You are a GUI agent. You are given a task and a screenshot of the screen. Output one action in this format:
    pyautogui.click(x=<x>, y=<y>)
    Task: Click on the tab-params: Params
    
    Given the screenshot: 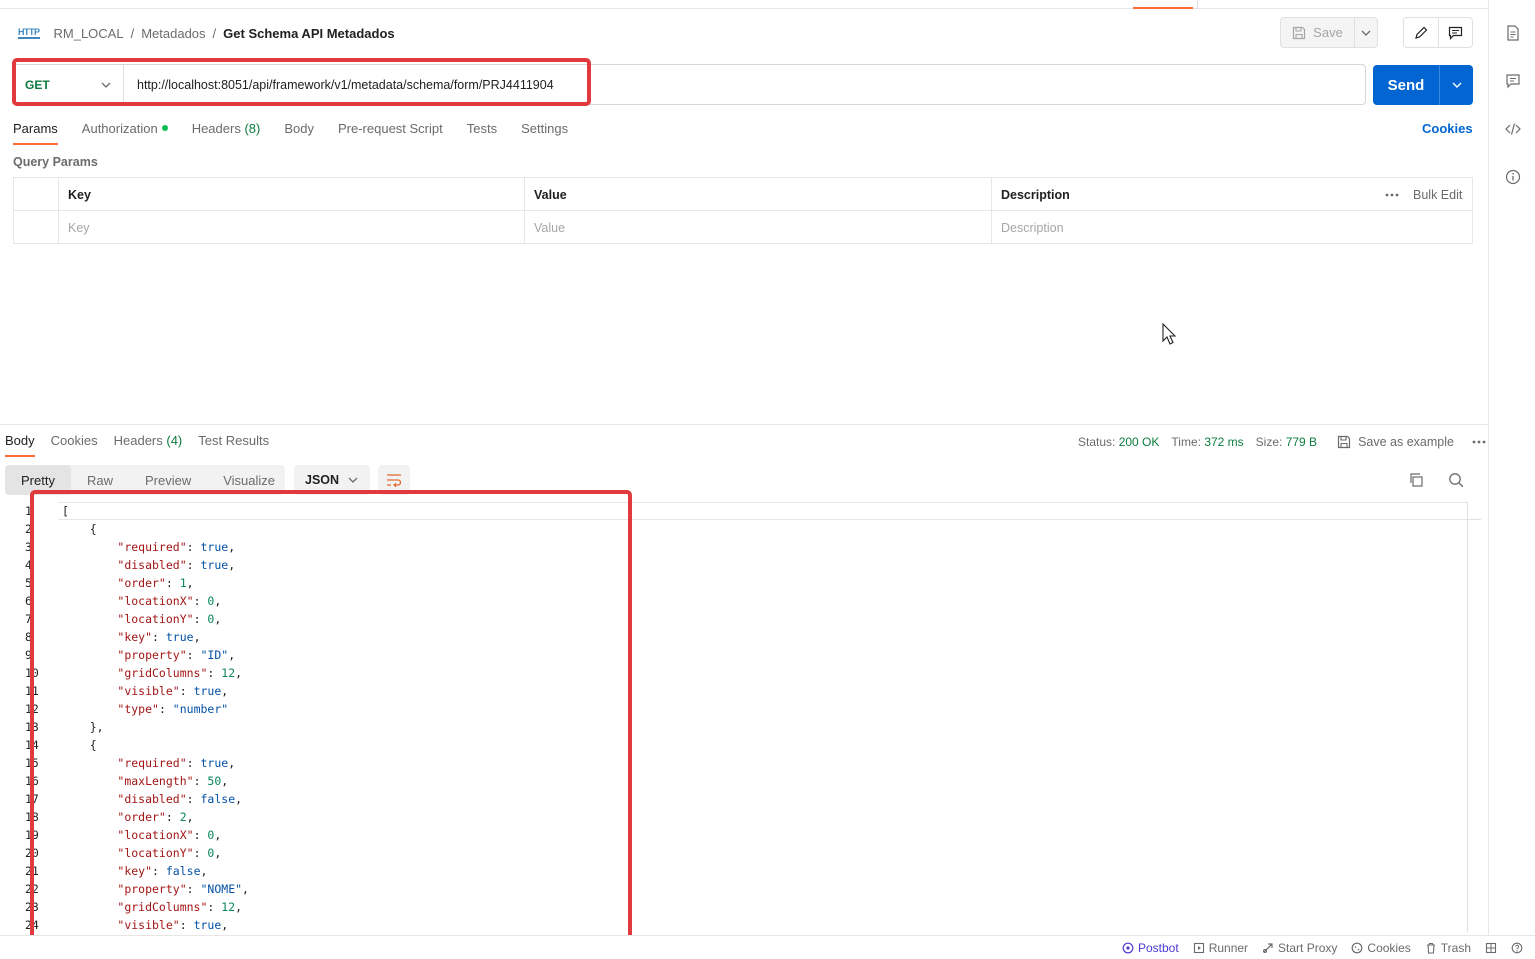 What is the action you would take?
    pyautogui.click(x=35, y=133)
    